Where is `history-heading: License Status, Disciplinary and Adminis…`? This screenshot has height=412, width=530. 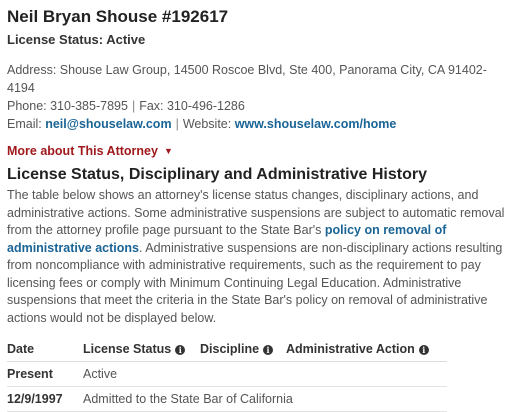 history-heading: License Status, Disciplinary and Adminis… is located at coordinates (217, 174).